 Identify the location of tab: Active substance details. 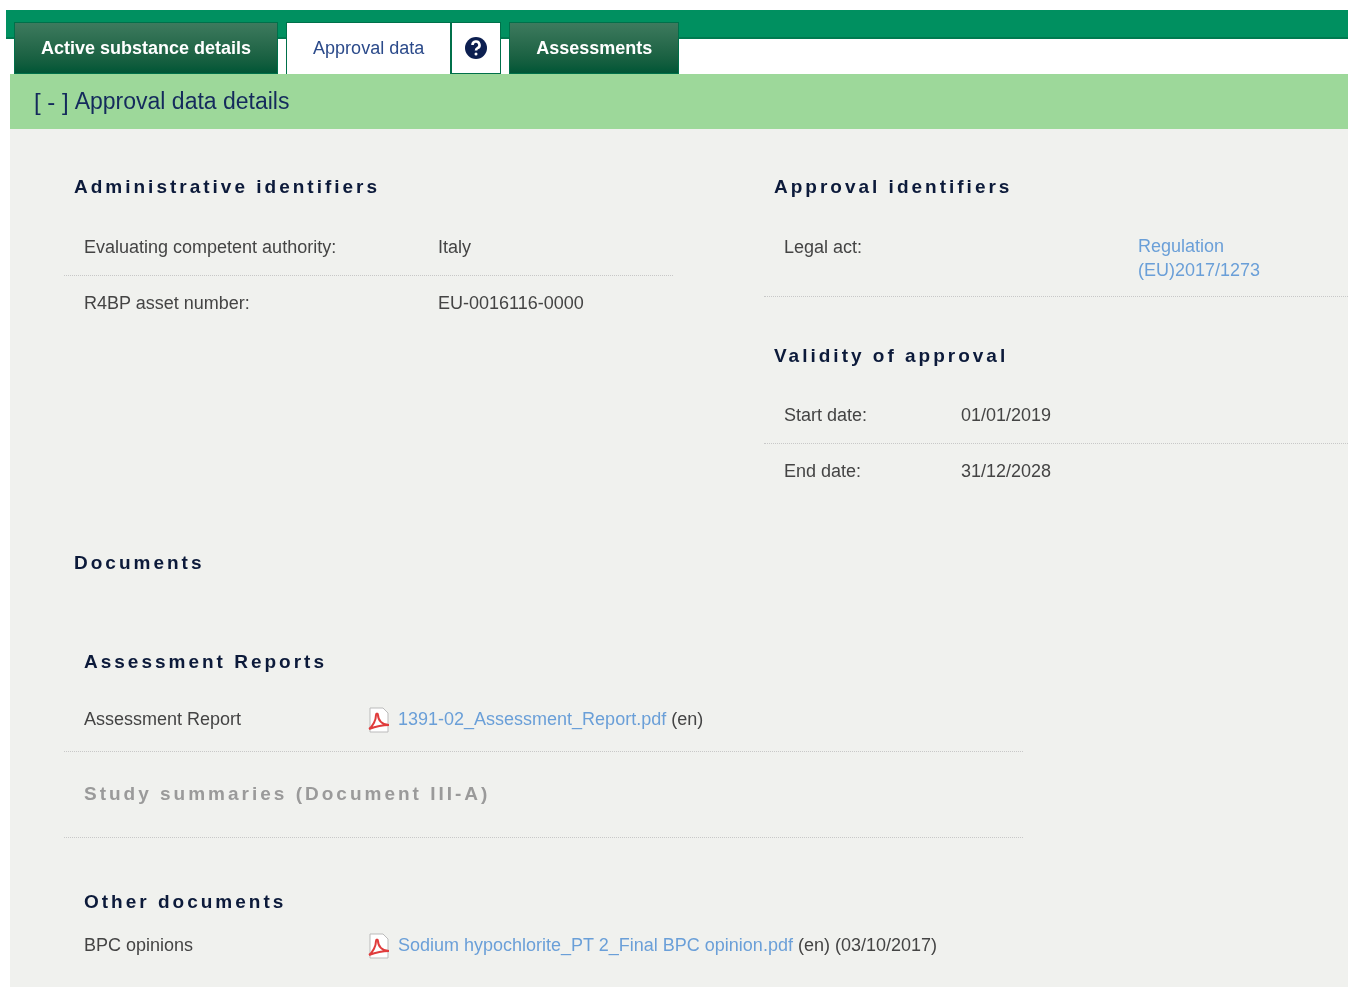
(146, 48).